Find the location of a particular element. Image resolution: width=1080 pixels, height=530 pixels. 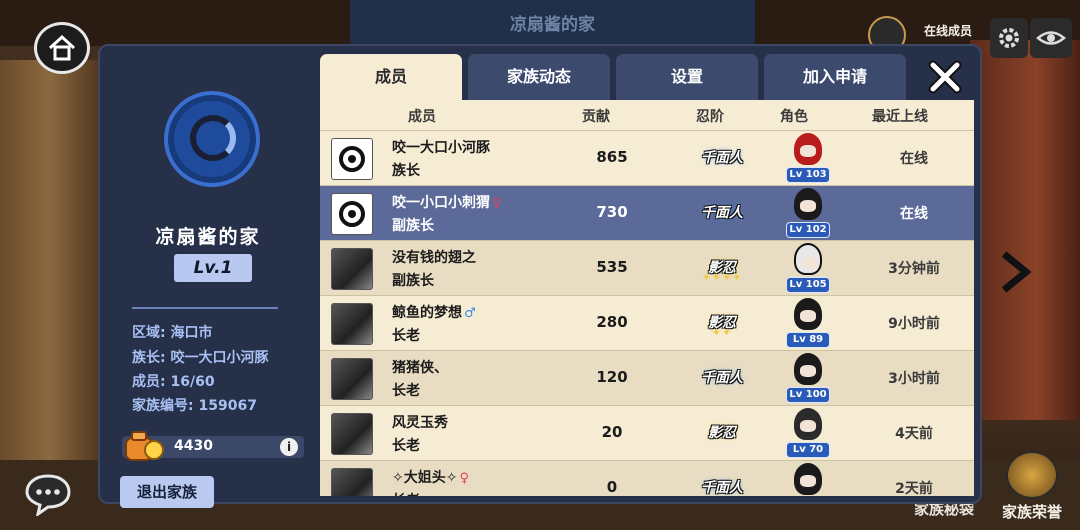

table-row: 咬一大口小河豚 族长 865 千面人 Lv 103 在线 is located at coordinates (647, 157).